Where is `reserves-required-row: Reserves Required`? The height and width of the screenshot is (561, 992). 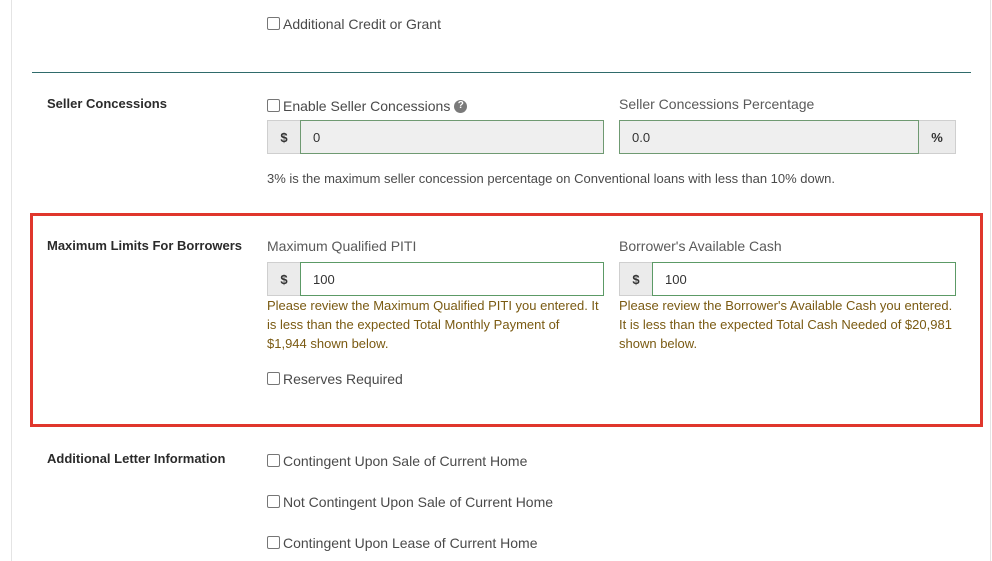
reserves-required-row: Reserves Required is located at coordinates (335, 379).